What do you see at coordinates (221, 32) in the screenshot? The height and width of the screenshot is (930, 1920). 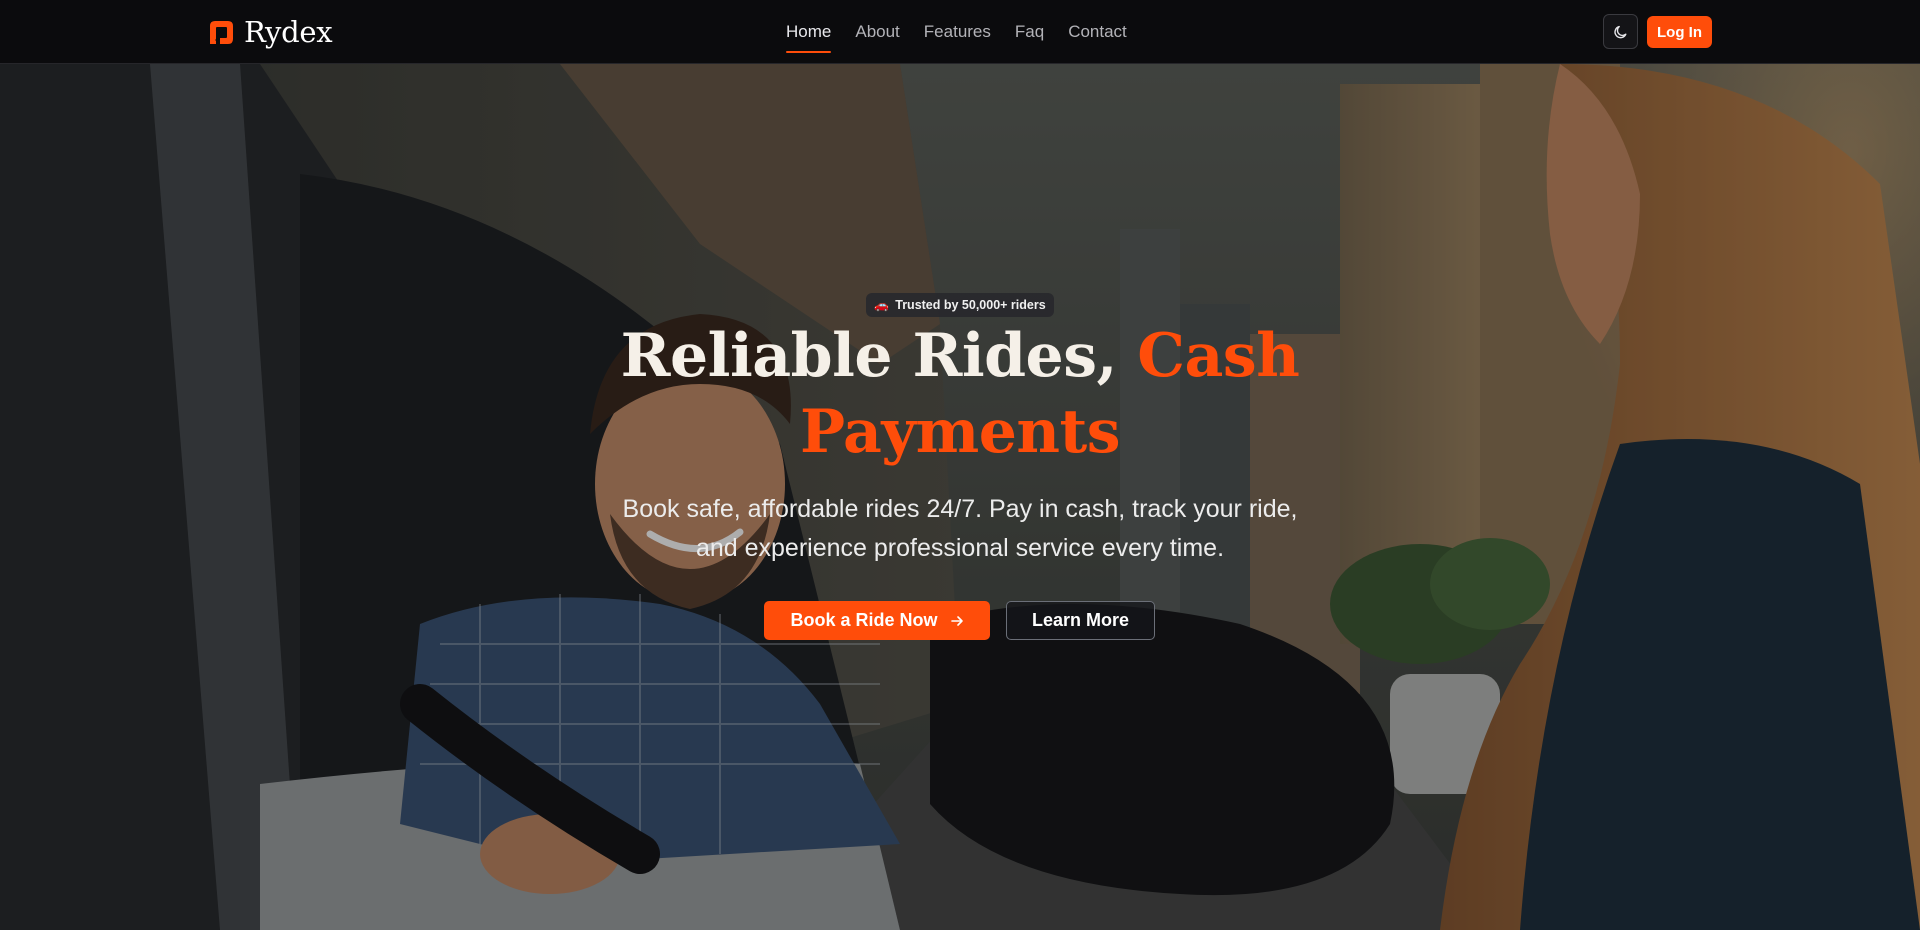 I see `rydex-logo-icon` at bounding box center [221, 32].